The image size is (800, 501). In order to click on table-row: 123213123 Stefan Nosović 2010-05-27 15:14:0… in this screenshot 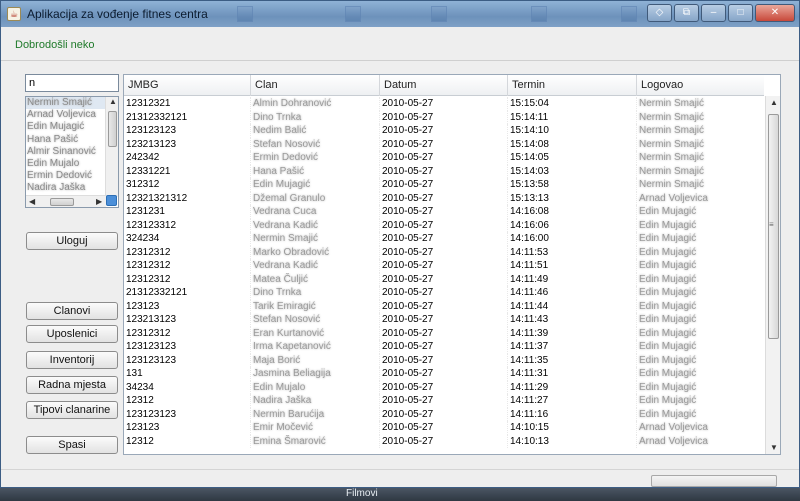, I will do `click(444, 144)`.